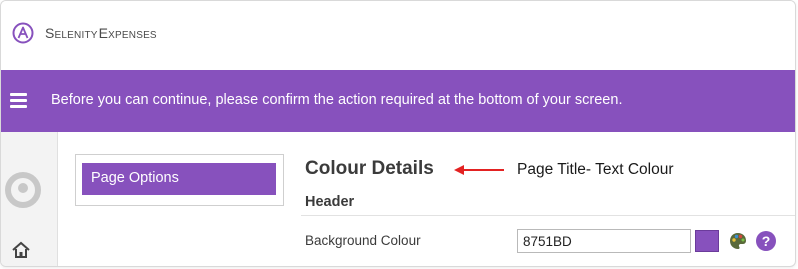  What do you see at coordinates (548, 215) in the screenshot?
I see `section-divider` at bounding box center [548, 215].